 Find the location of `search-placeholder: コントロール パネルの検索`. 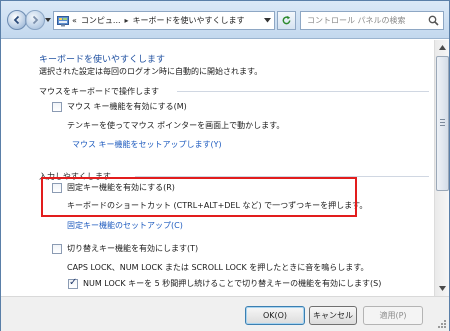

search-placeholder: コントロール パネルの検索 is located at coordinates (356, 20).